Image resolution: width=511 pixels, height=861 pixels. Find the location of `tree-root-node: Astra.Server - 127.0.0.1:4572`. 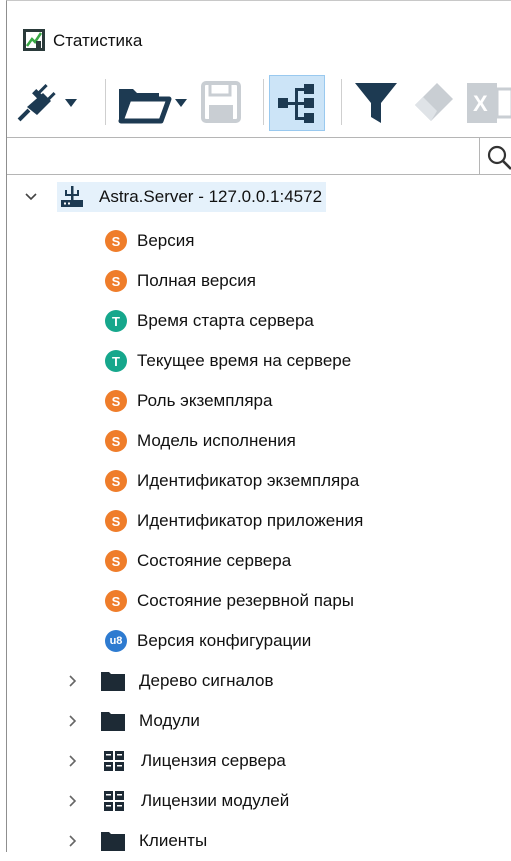

tree-root-node: Astra.Server - 127.0.0.1:4572 is located at coordinates (192, 197).